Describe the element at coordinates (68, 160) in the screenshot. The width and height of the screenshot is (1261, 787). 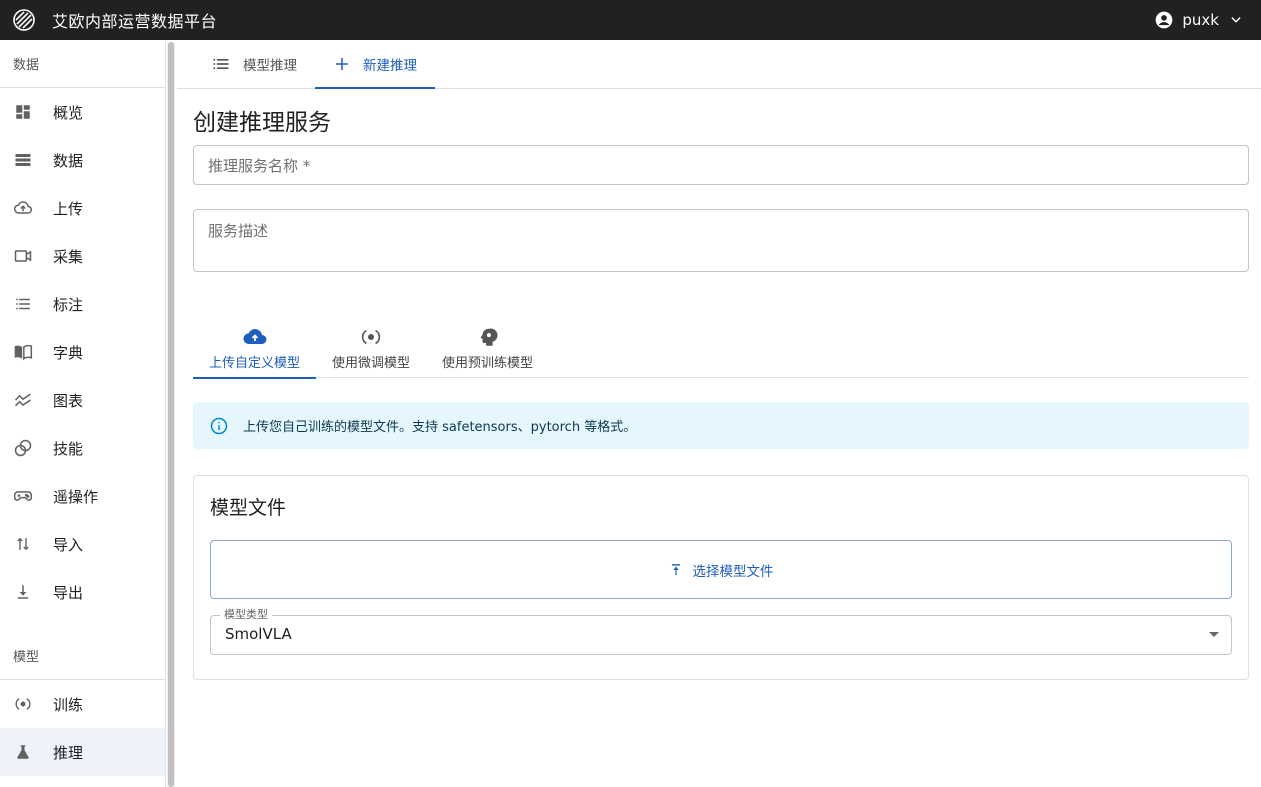
I see `sidebar-item-label: 数据` at that location.